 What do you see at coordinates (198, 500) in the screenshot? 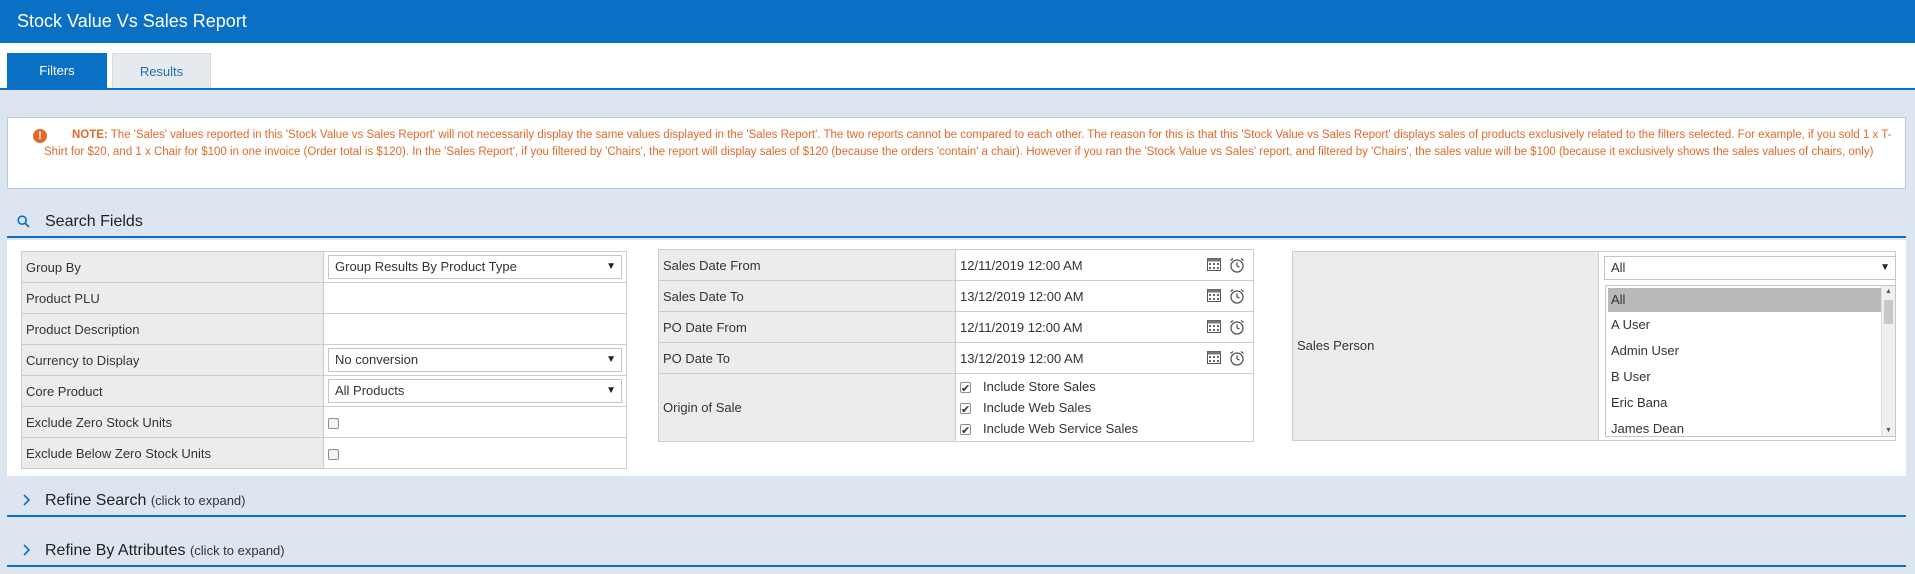
I see `refine-search-hint: (click to expand)` at bounding box center [198, 500].